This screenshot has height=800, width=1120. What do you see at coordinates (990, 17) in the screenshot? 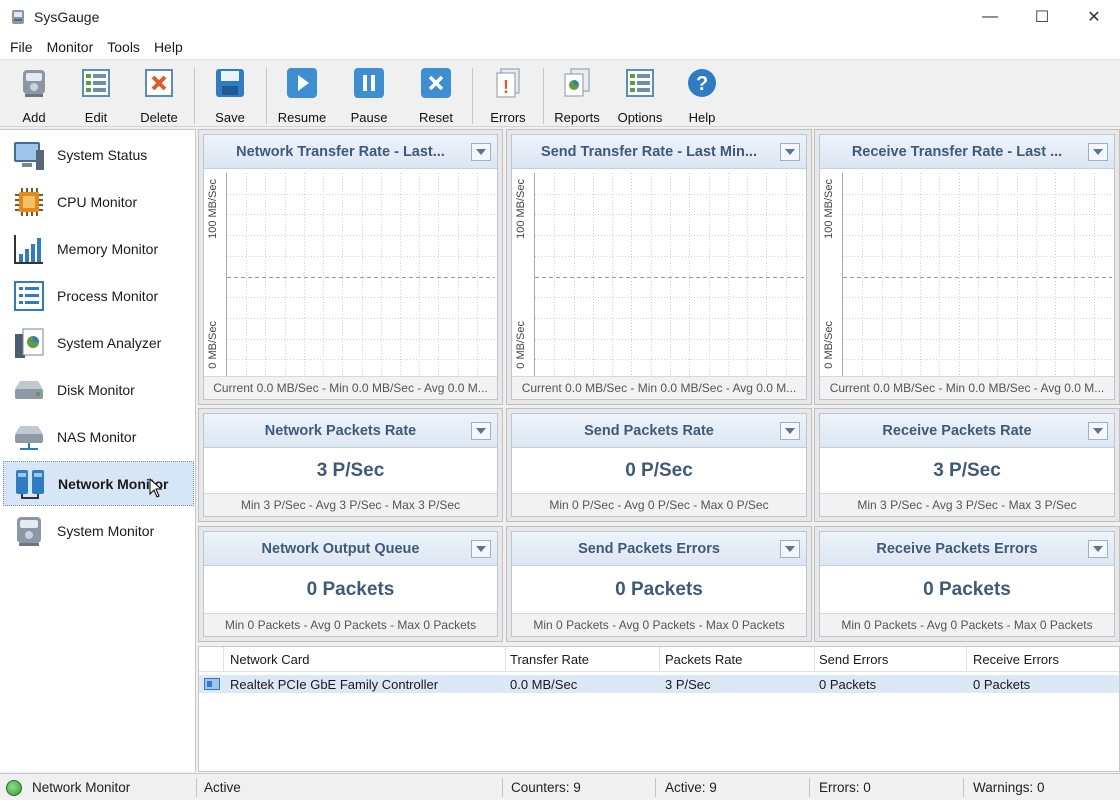
I see `minimize-button: —` at bounding box center [990, 17].